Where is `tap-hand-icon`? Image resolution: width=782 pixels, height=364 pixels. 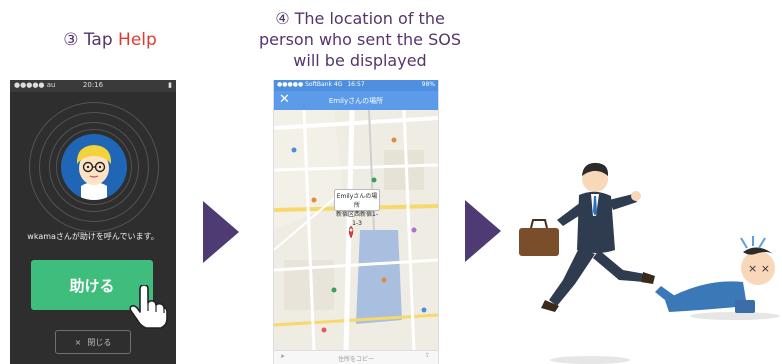
tap-hand-icon is located at coordinates (148, 307).